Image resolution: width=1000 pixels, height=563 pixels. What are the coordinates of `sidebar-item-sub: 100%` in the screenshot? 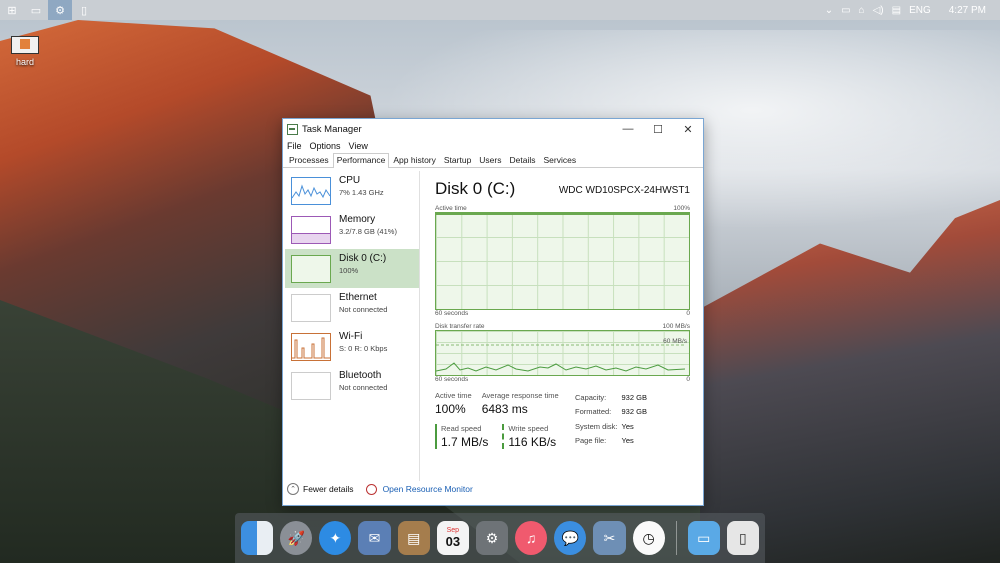 It's located at (349, 270).